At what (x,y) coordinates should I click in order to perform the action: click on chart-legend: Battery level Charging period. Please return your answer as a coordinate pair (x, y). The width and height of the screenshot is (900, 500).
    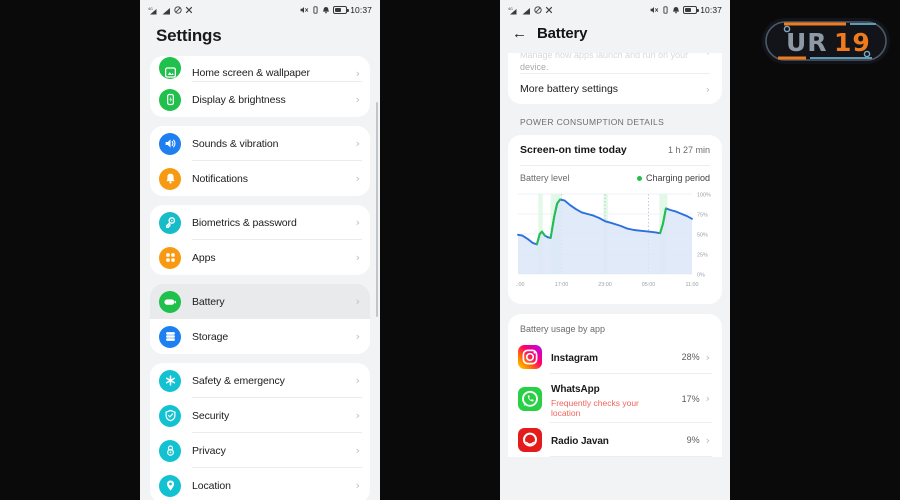
    Looking at the image, I should click on (615, 175).